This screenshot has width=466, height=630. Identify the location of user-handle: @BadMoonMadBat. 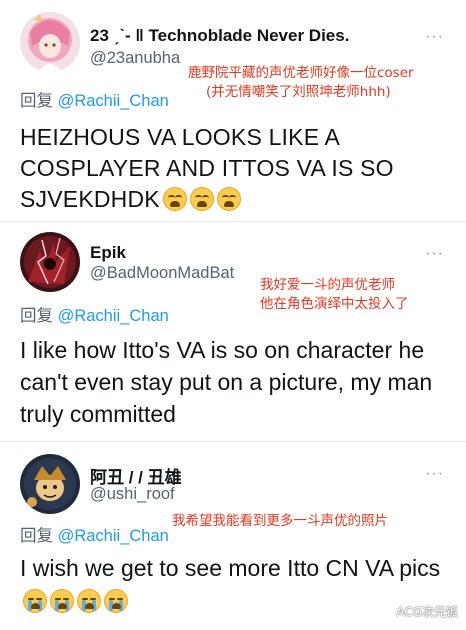
(162, 273).